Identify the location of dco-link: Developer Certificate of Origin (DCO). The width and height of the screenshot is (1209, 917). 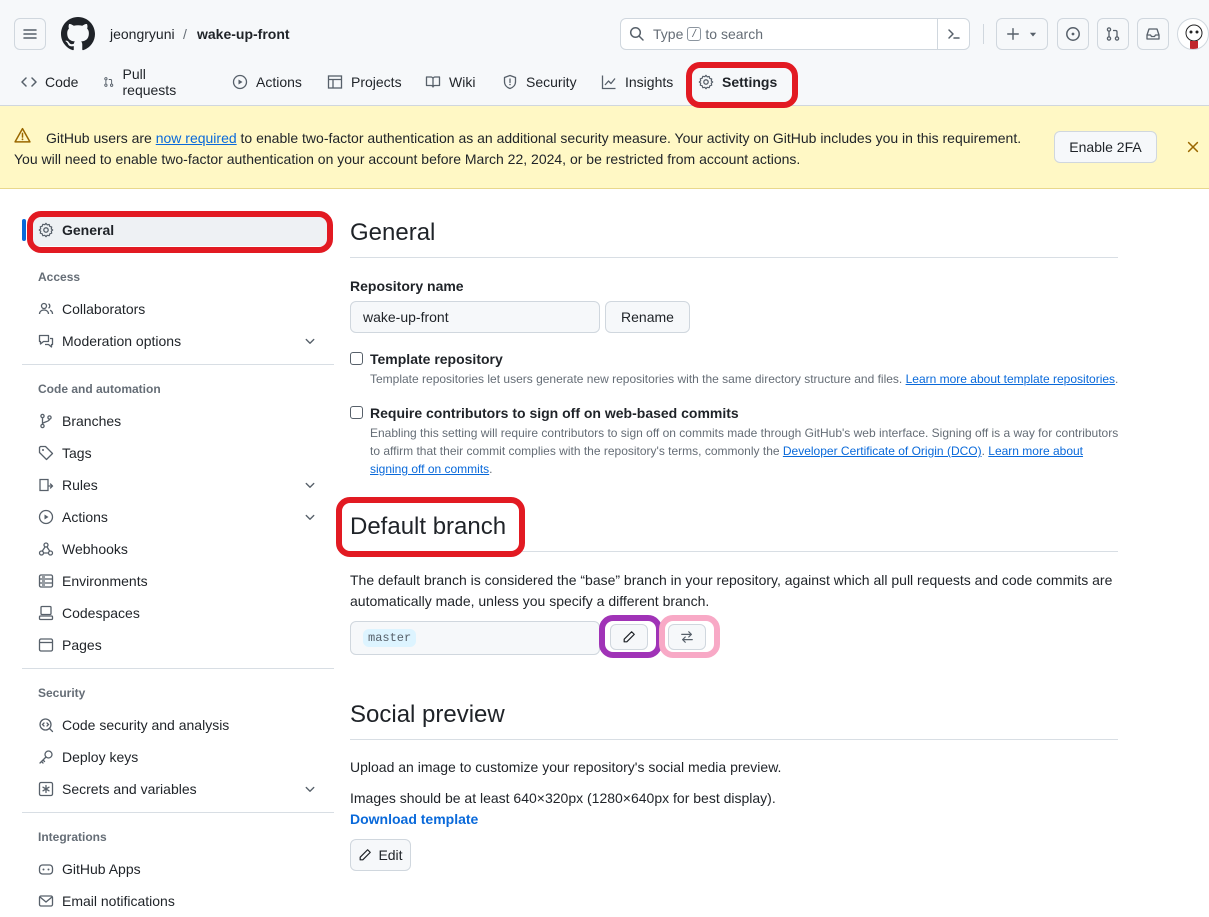
(882, 451).